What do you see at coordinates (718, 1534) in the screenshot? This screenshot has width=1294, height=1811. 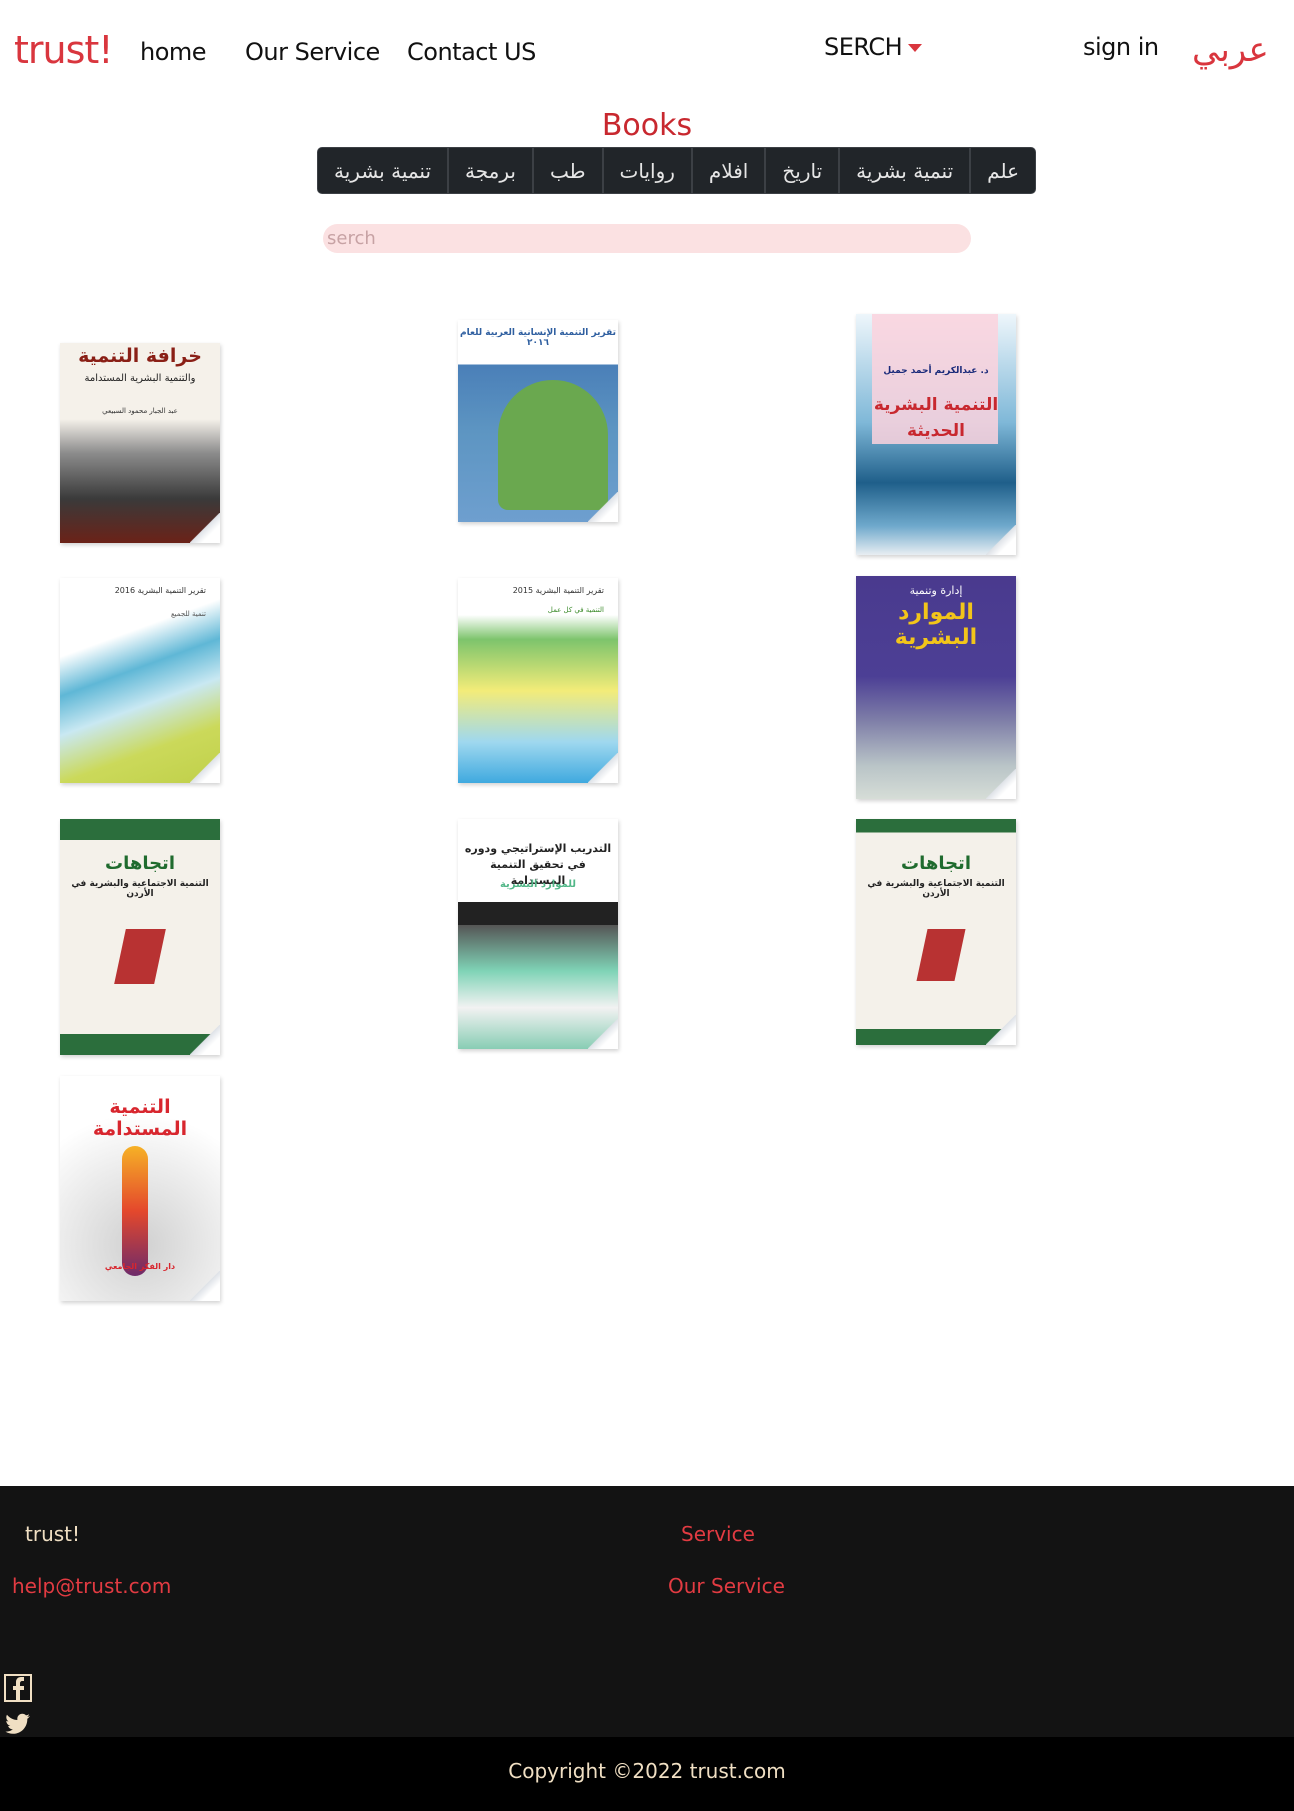 I see `footer-service-heading: Service` at bounding box center [718, 1534].